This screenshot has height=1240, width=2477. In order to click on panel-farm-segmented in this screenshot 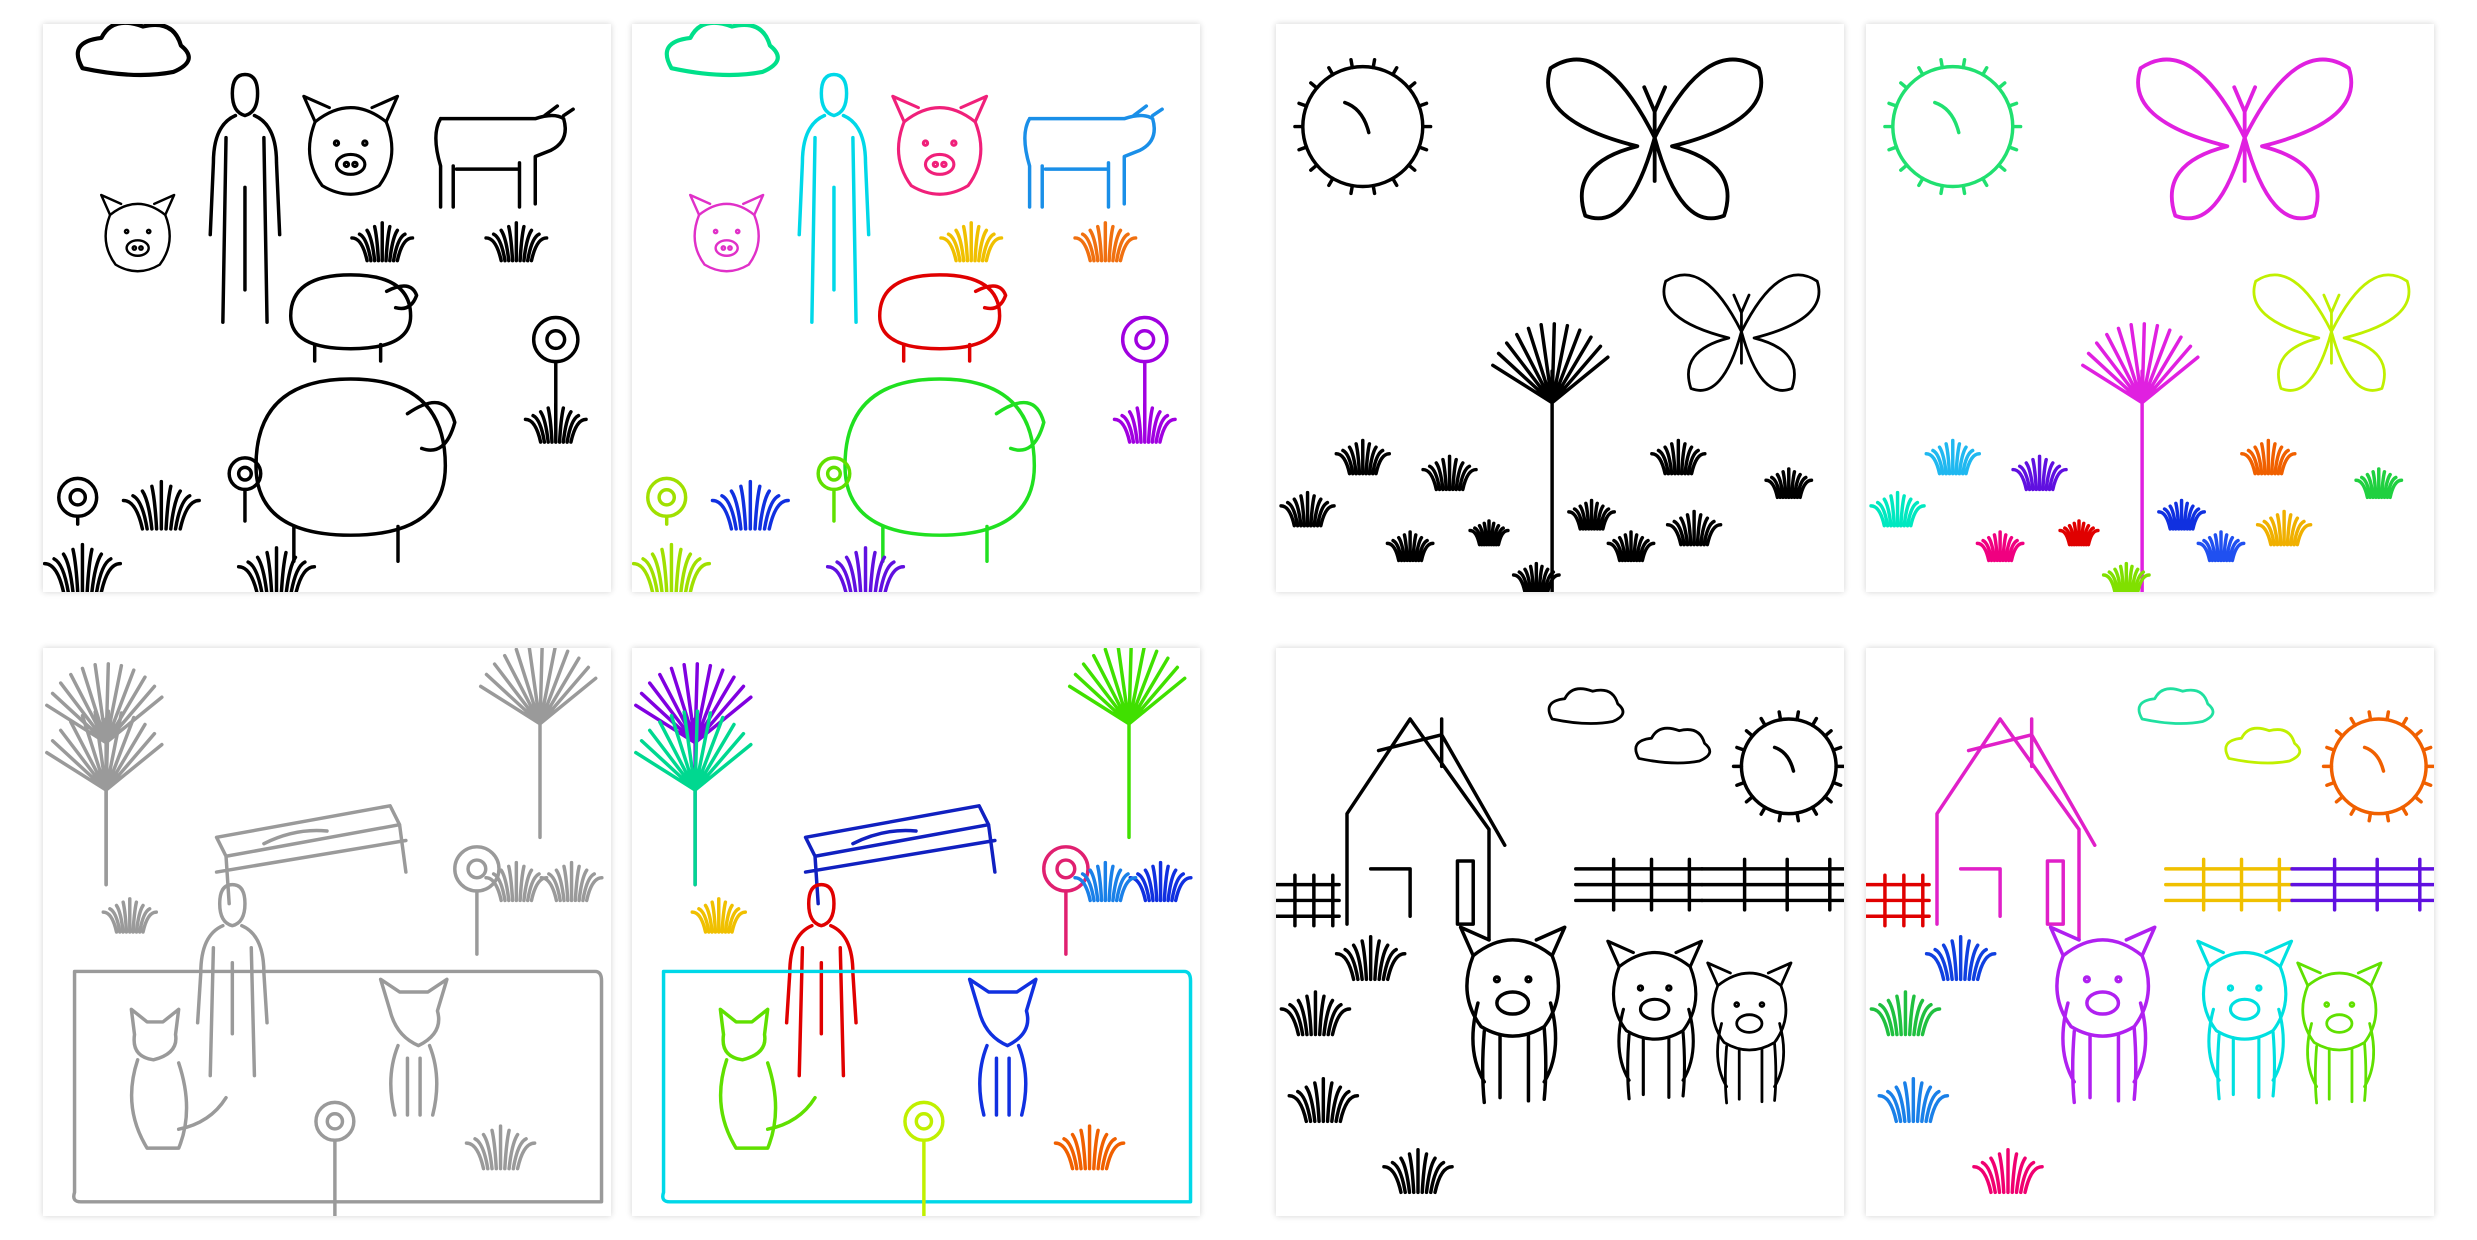, I will do `click(916, 308)`.